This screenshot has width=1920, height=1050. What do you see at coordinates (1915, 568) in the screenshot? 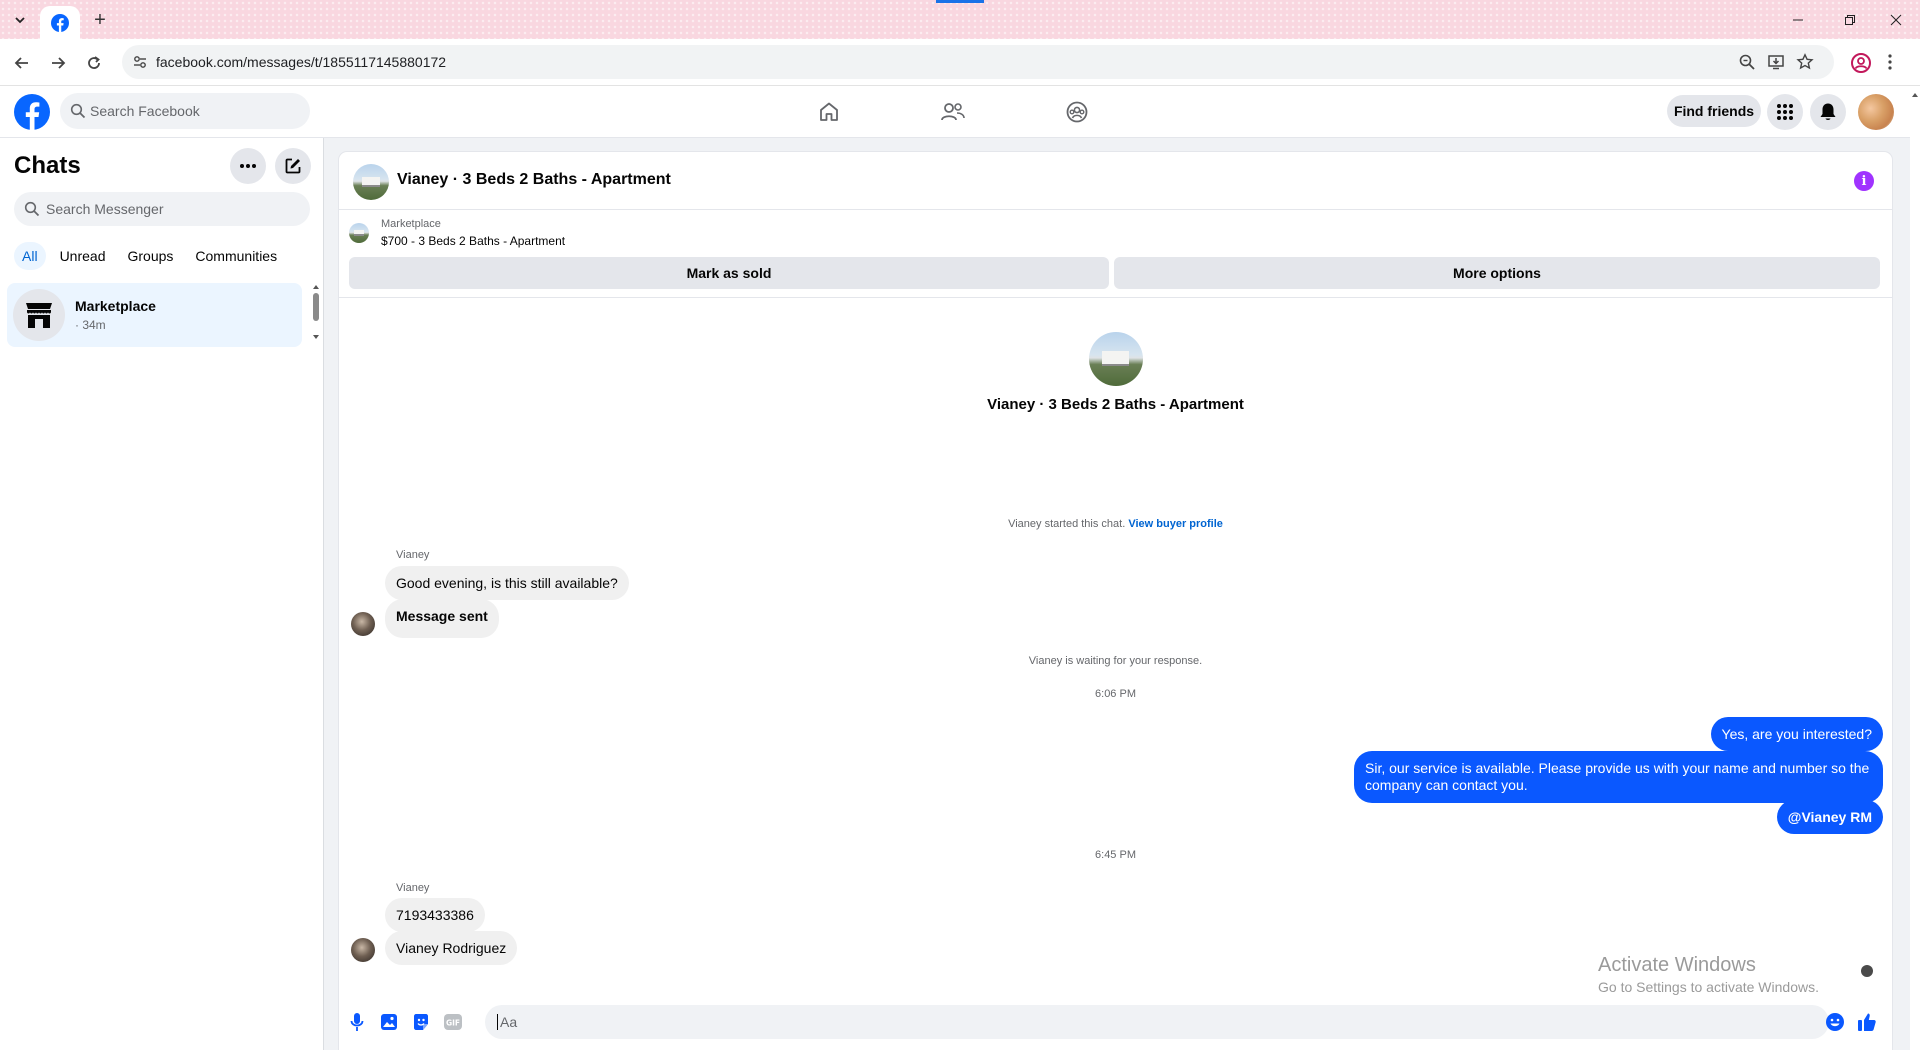
I see `page-scrollbar` at bounding box center [1915, 568].